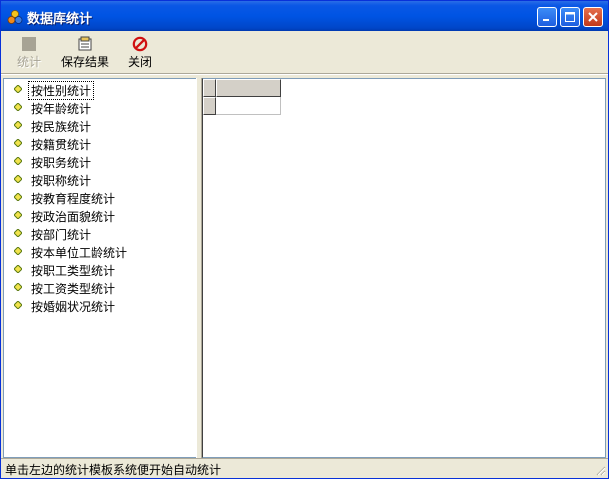  Describe the element at coordinates (99, 233) in the screenshot. I see `tree-item-department: 按部门统计` at that location.